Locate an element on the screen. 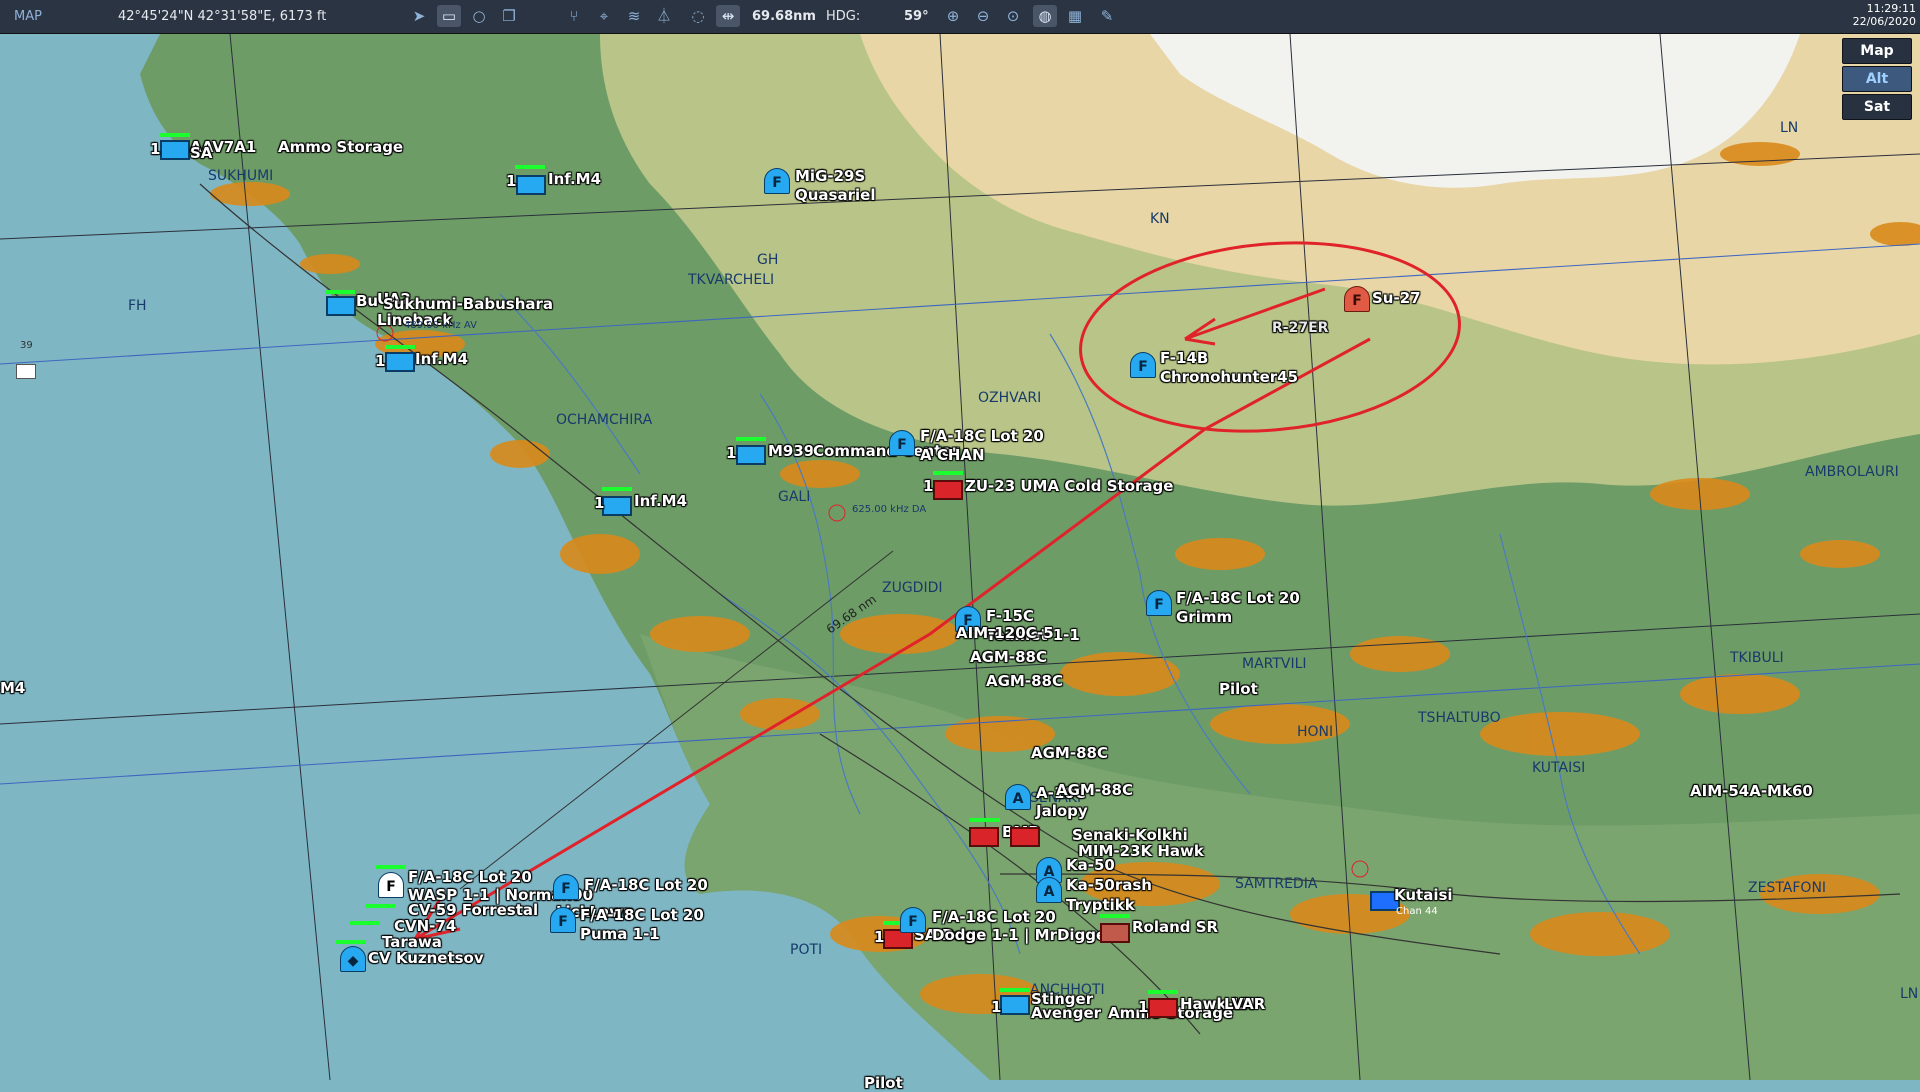 This screenshot has width=1920, height=1092. pencil-icon: ✎ is located at coordinates (1107, 16).